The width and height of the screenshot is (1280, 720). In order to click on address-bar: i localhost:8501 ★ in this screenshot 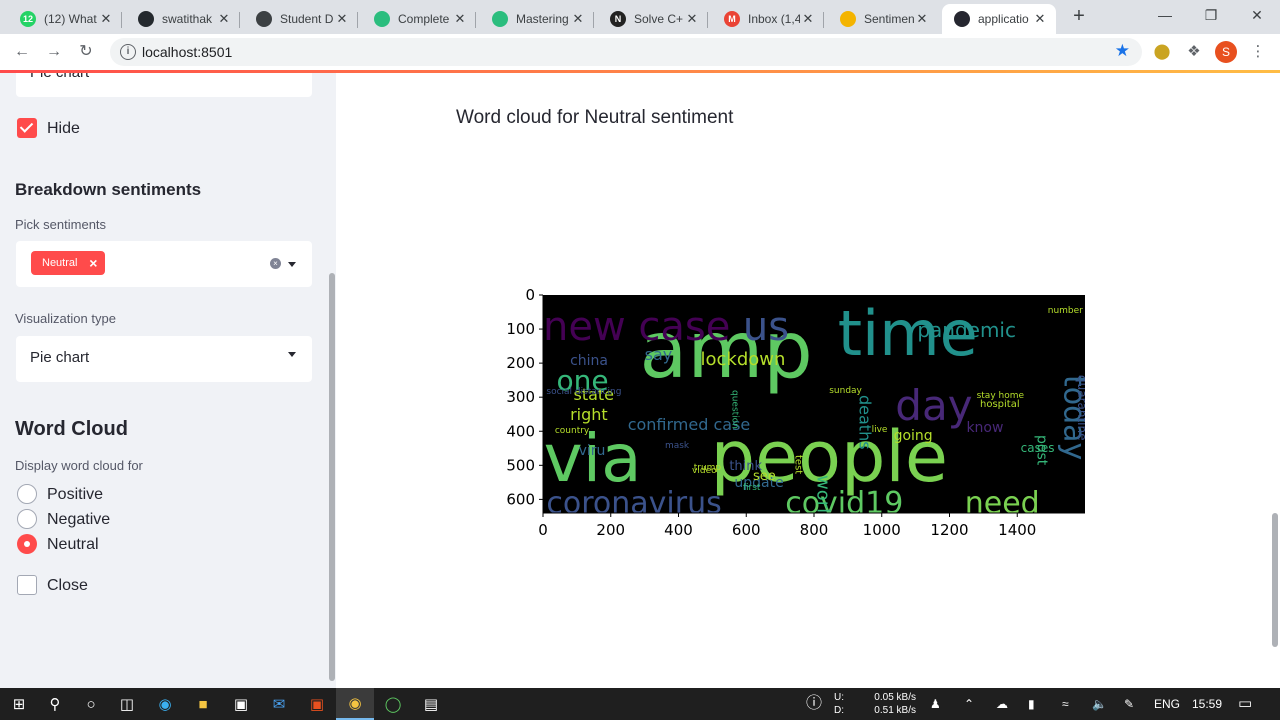, I will do `click(626, 52)`.